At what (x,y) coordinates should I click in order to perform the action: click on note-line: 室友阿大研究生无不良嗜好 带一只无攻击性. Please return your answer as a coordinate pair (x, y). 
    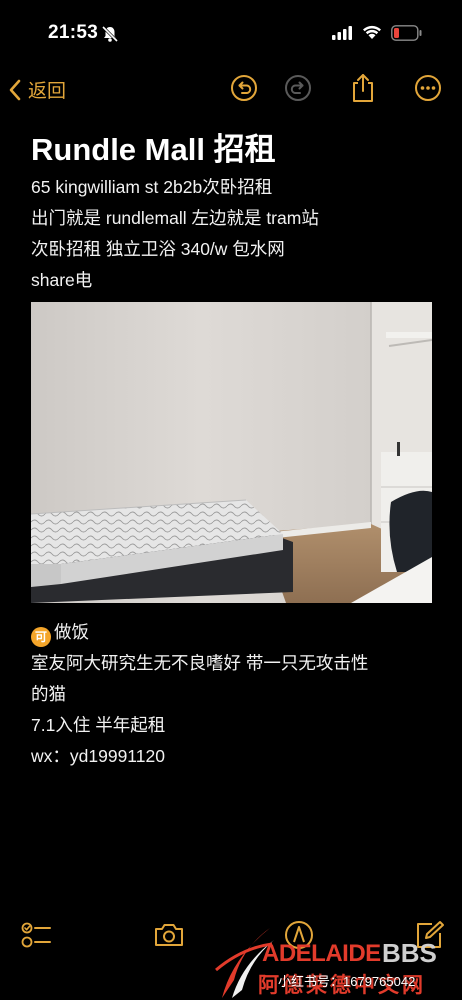
    Looking at the image, I should click on (200, 663).